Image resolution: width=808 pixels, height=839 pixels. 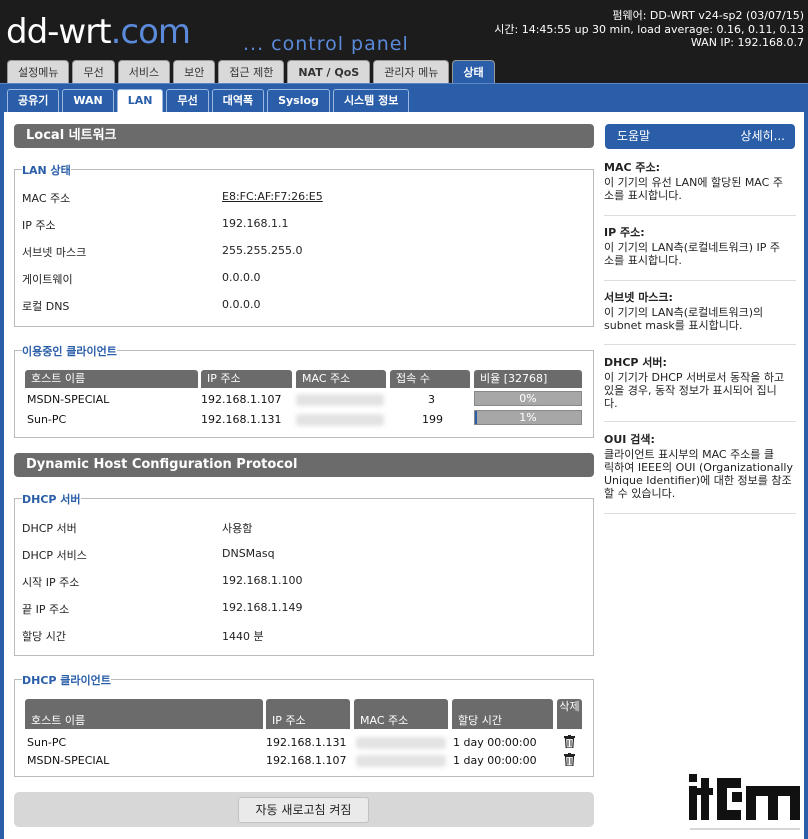 I want to click on lan-ip-value: 192.168.1.1, so click(x=255, y=223).